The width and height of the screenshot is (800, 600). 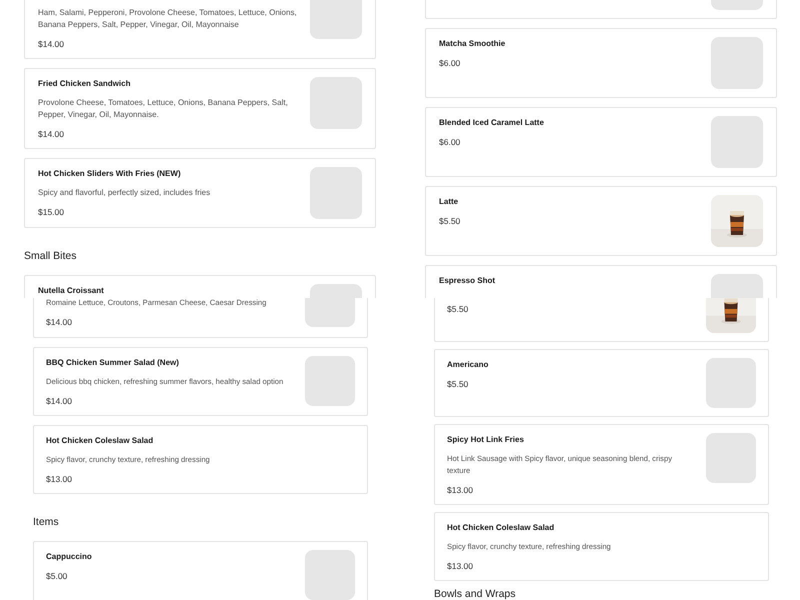 I want to click on item-name: Nutella Croissant, so click(x=71, y=291).